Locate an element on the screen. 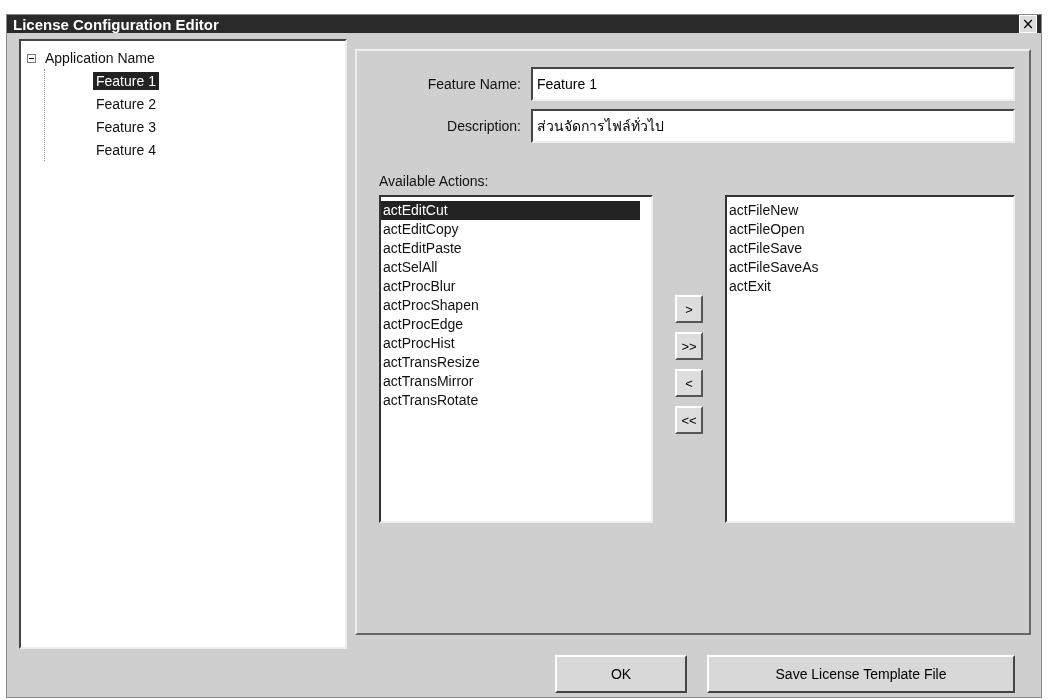 The height and width of the screenshot is (700, 1058). list-item: actFileSaveAs is located at coordinates (870, 267).